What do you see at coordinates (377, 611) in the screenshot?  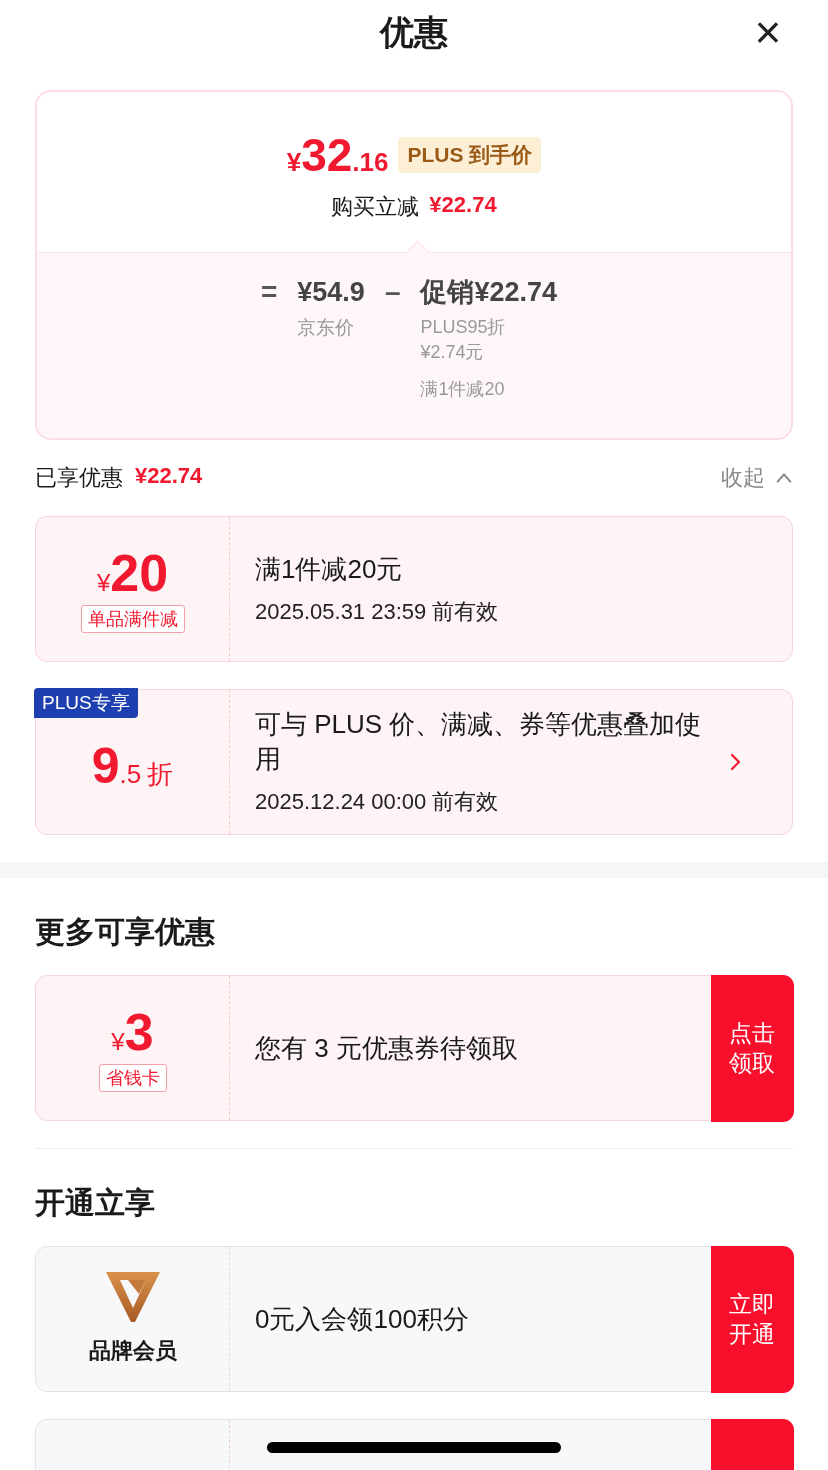 I see `validity-text: 2025.05.31 23:59 前有效` at bounding box center [377, 611].